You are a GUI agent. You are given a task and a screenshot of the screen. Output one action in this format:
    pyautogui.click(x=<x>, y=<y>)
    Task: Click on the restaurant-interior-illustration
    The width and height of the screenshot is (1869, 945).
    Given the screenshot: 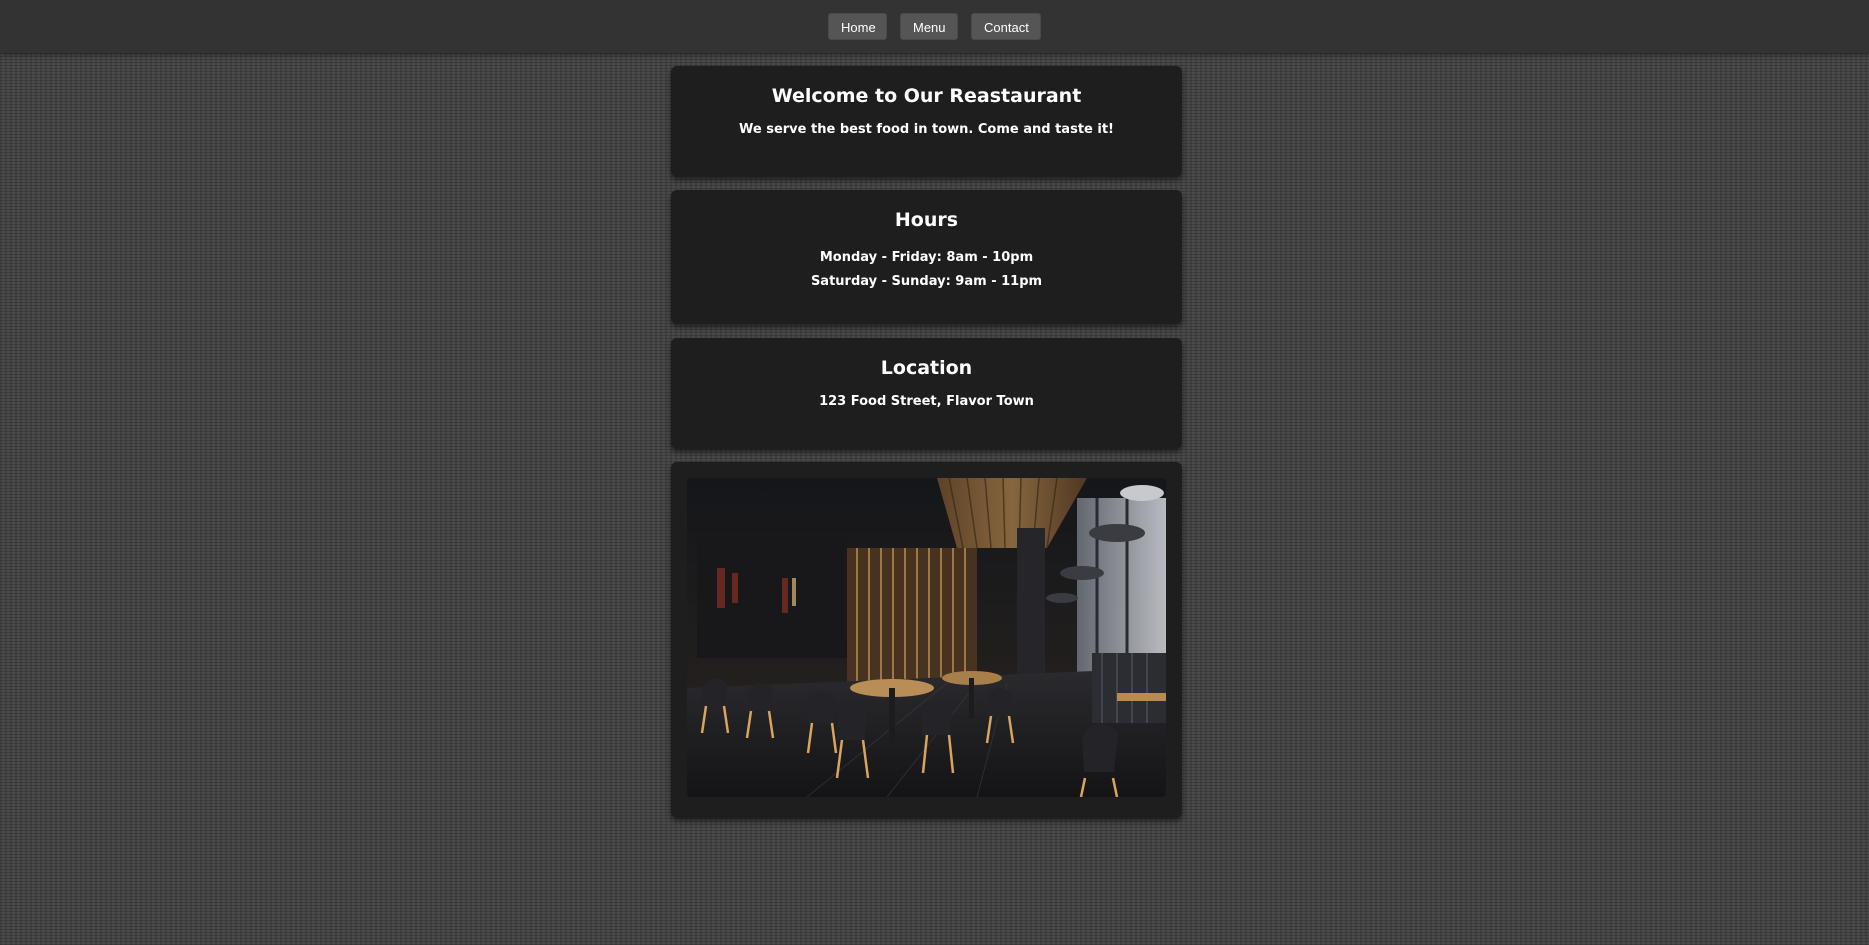 What is the action you would take?
    pyautogui.click(x=926, y=637)
    